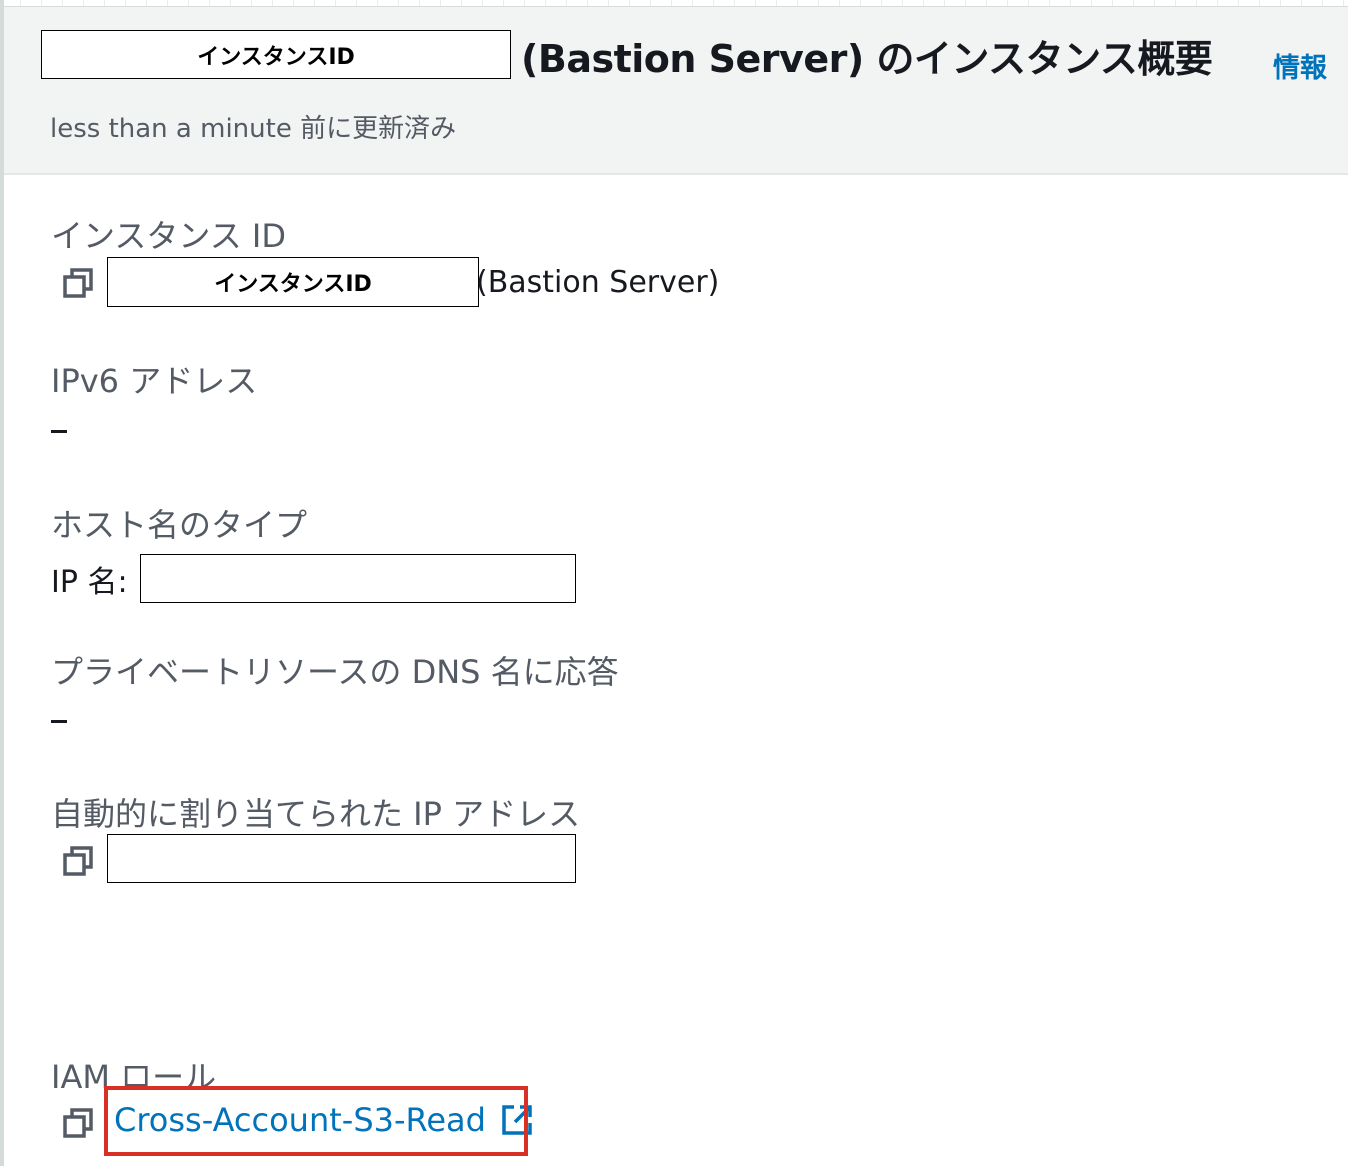 The height and width of the screenshot is (1166, 1348). I want to click on instance-id-redaction: インスタンスID, so click(276, 54).